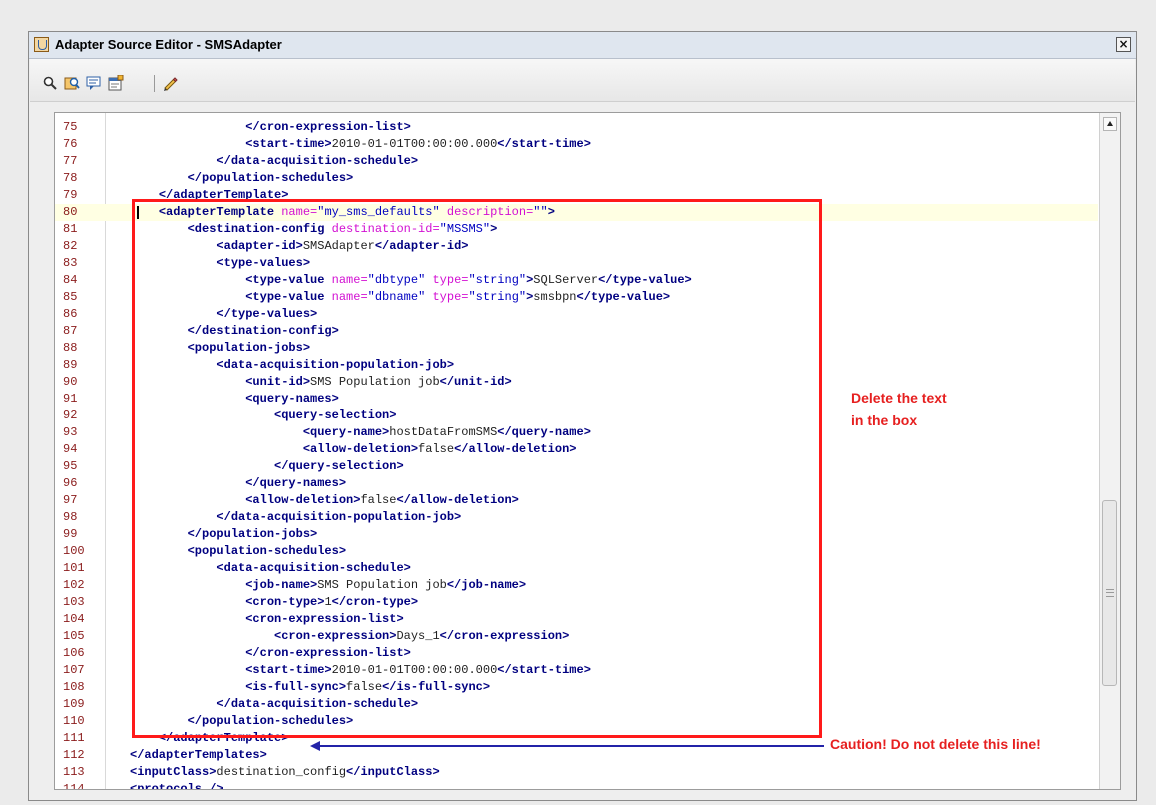 Image resolution: width=1156 pixels, height=805 pixels. What do you see at coordinates (252, 534) in the screenshot?
I see `code-token: </population-jobs>` at bounding box center [252, 534].